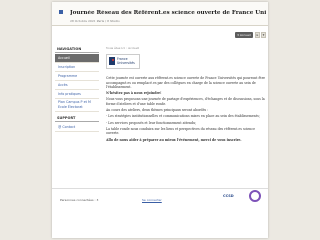 The width and height of the screenshot is (320, 240). I want to click on edit-menu-button: ▾ Accueil, so click(244, 35).